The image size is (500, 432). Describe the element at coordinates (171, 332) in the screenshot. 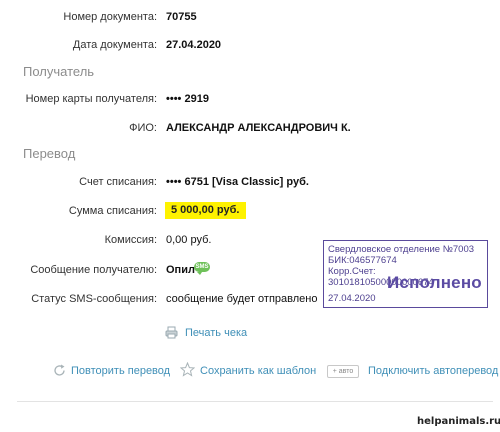

I see `printer-icon` at that location.